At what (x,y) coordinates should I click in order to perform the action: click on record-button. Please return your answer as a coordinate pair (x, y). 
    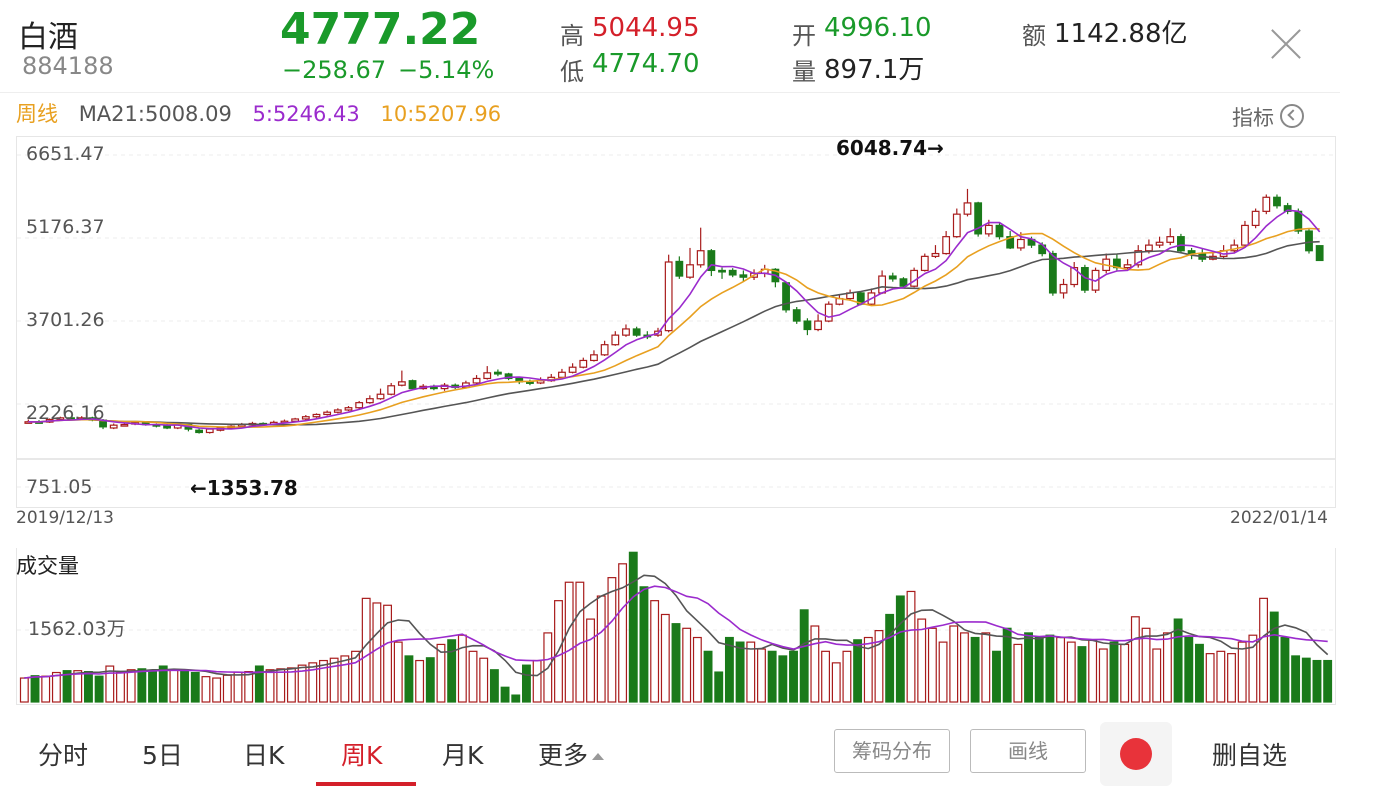
    Looking at the image, I should click on (1136, 754).